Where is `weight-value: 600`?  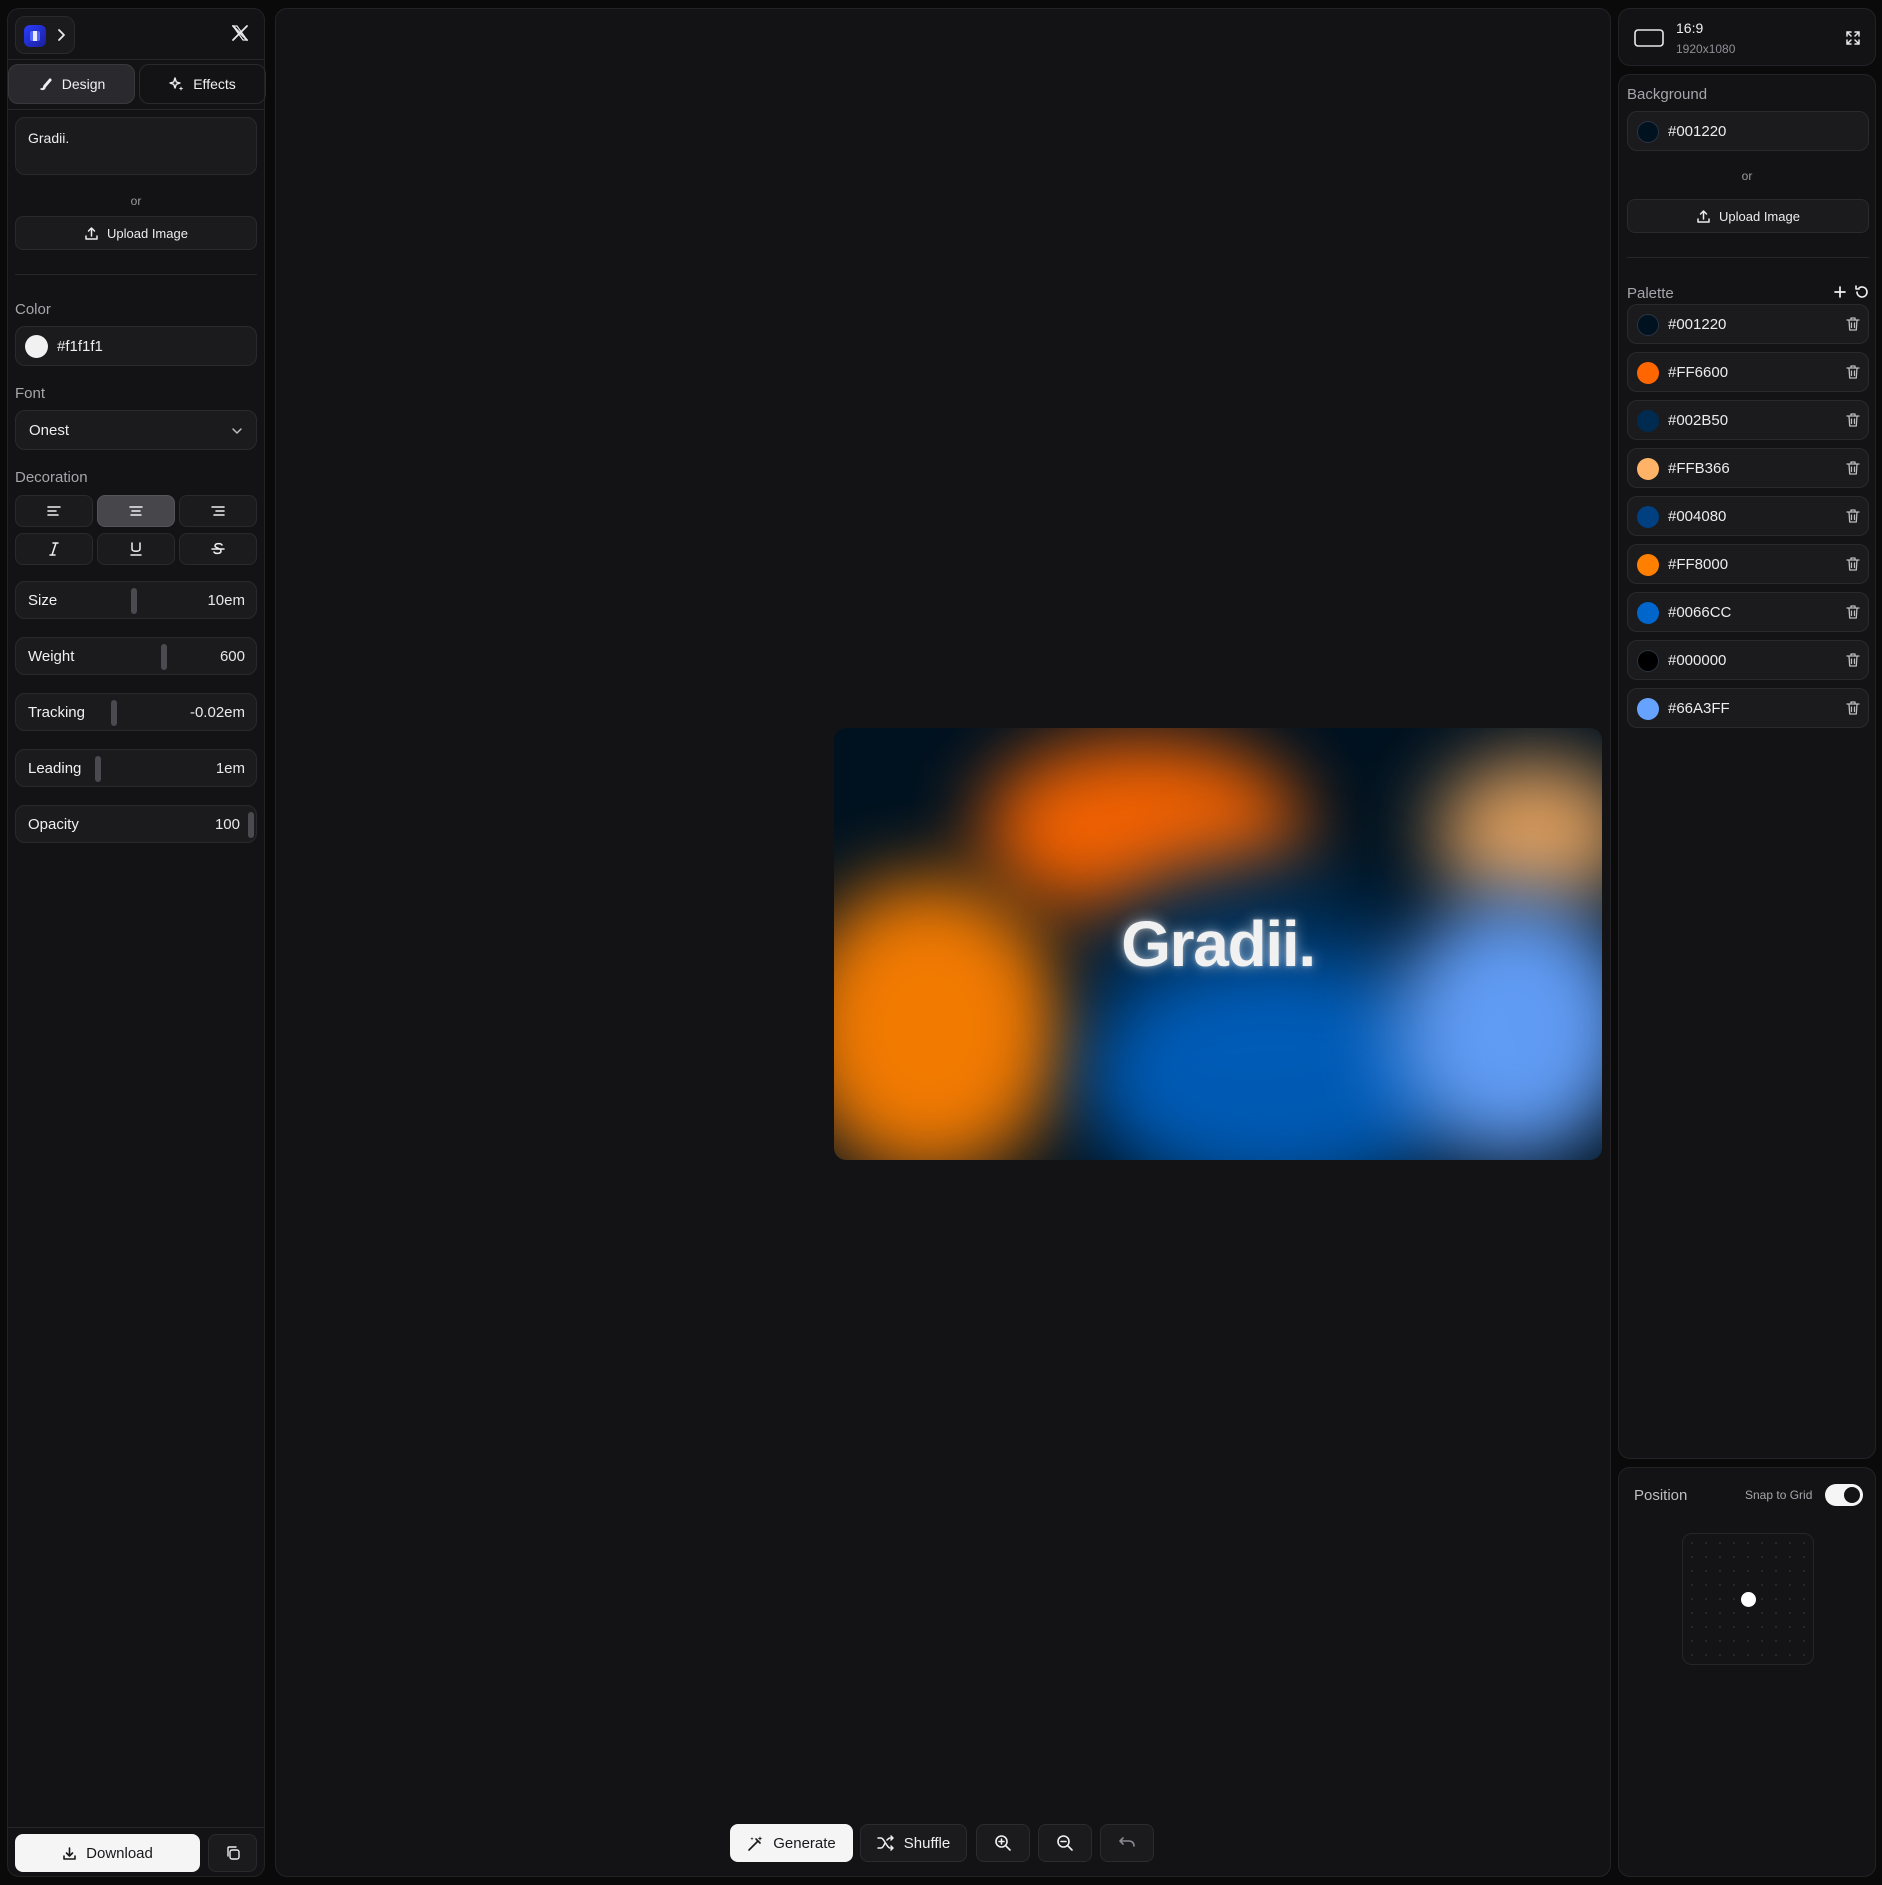 weight-value: 600 is located at coordinates (232, 656).